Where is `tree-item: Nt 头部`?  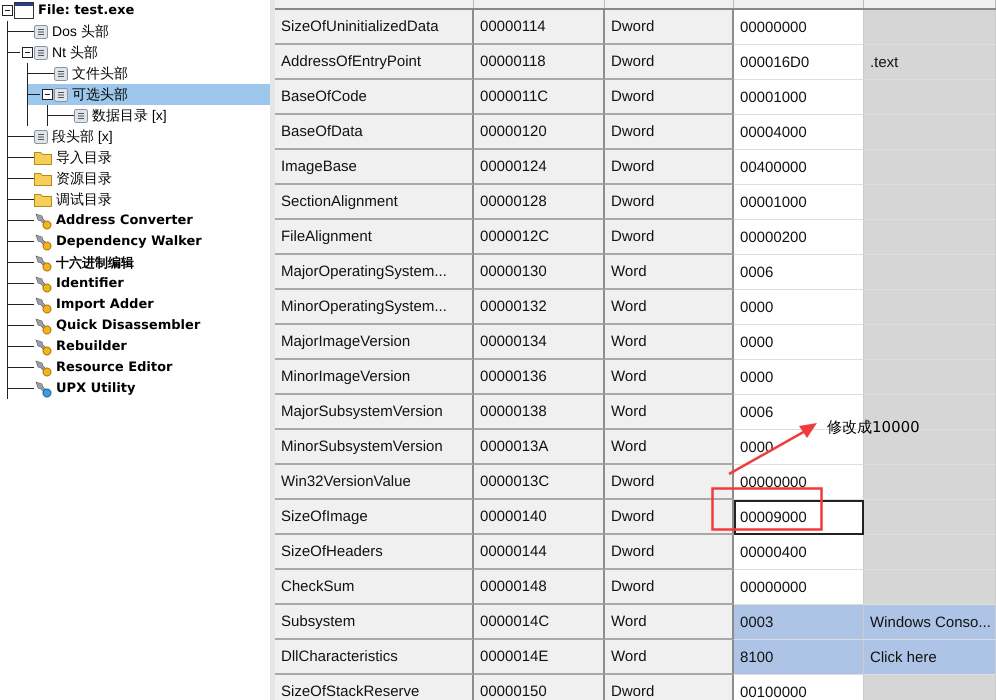
tree-item: Nt 头部 is located at coordinates (75, 53).